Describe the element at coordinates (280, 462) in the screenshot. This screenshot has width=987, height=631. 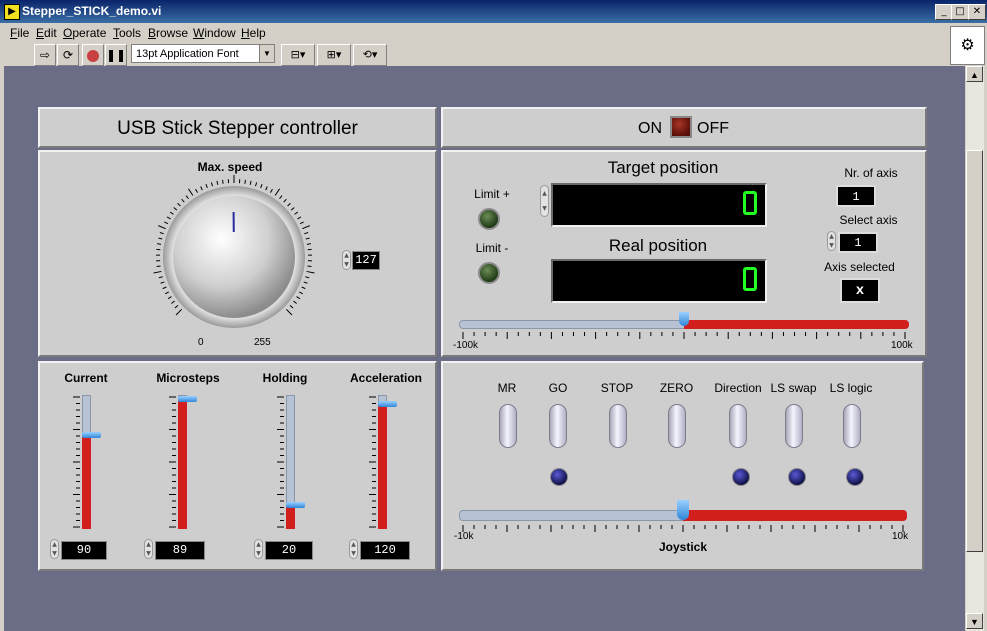
I see `vslider-scale` at that location.